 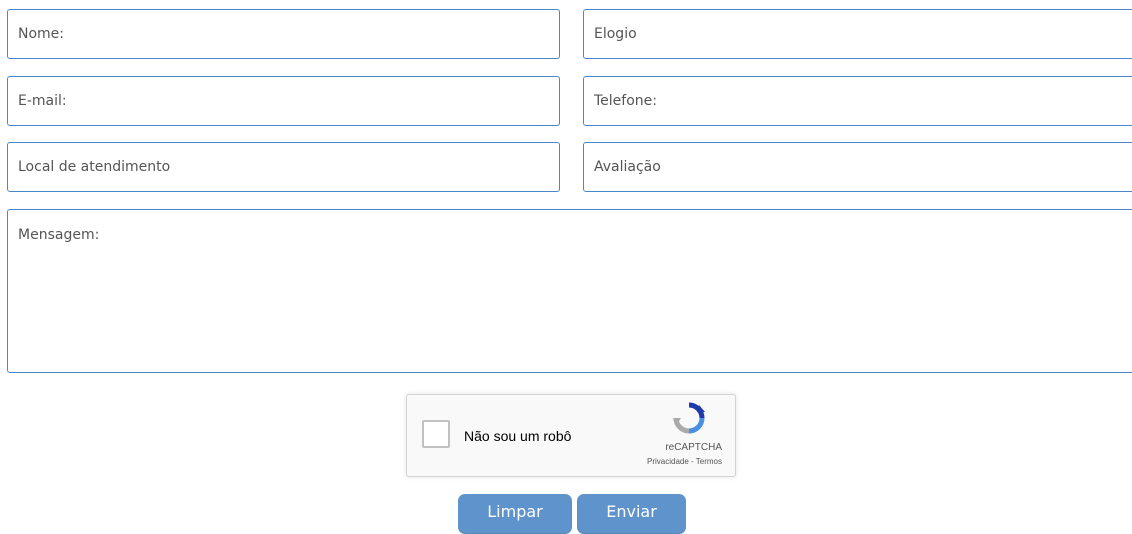 What do you see at coordinates (515, 514) in the screenshot?
I see `clear-button: Limpar` at bounding box center [515, 514].